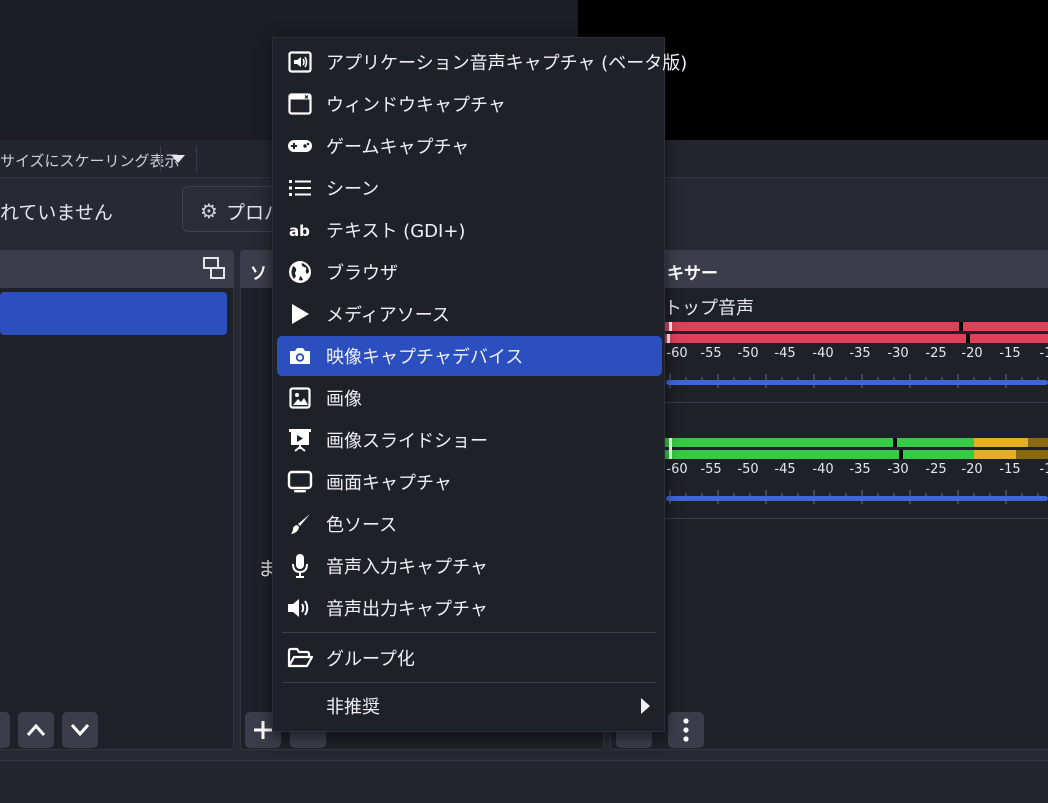 The width and height of the screenshot is (1048, 803). I want to click on meter-tick-label: -30, so click(898, 353).